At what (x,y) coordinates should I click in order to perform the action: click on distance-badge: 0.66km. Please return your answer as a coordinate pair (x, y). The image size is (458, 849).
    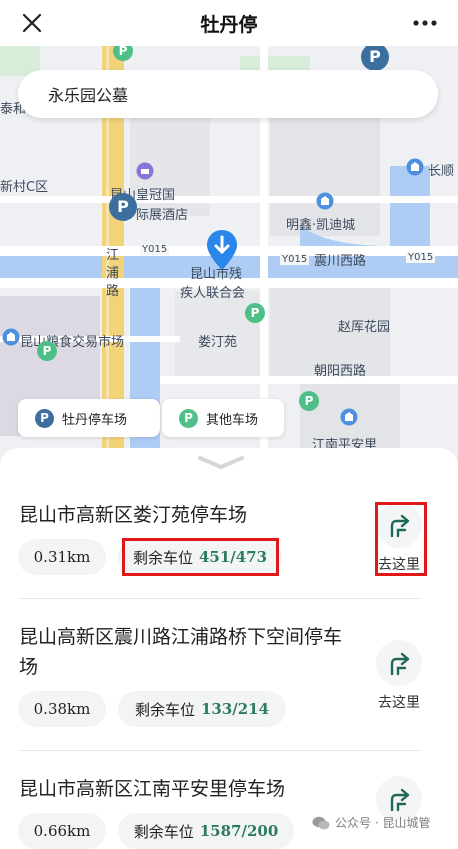
    Looking at the image, I should click on (62, 831).